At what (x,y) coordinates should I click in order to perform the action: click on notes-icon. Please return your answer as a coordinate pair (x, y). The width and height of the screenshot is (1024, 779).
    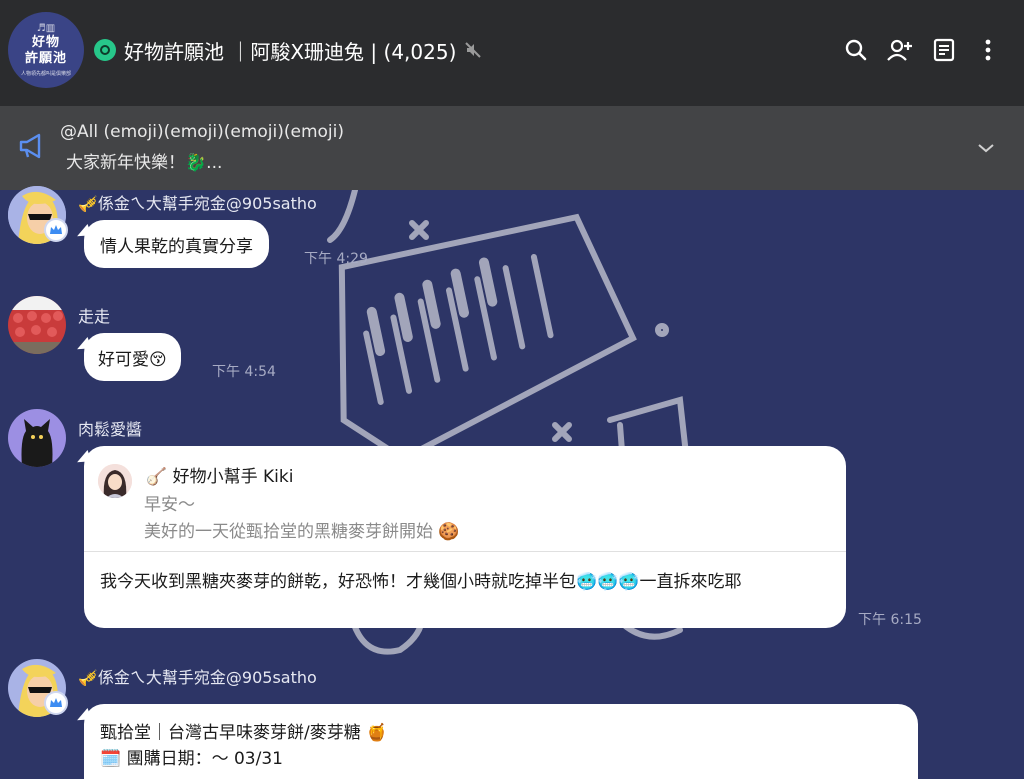
    Looking at the image, I should click on (944, 50).